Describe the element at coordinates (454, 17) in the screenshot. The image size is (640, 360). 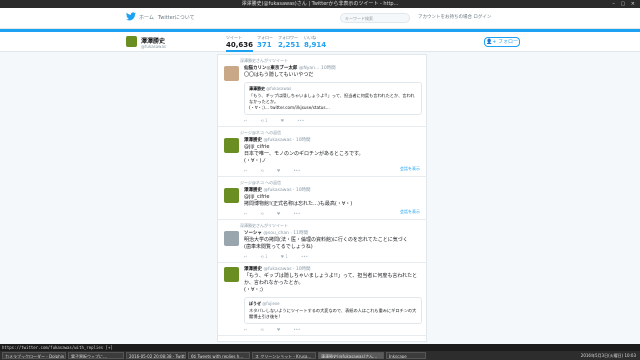
I see `login-link: アカウントをお持ちの場合 ログイン` at that location.